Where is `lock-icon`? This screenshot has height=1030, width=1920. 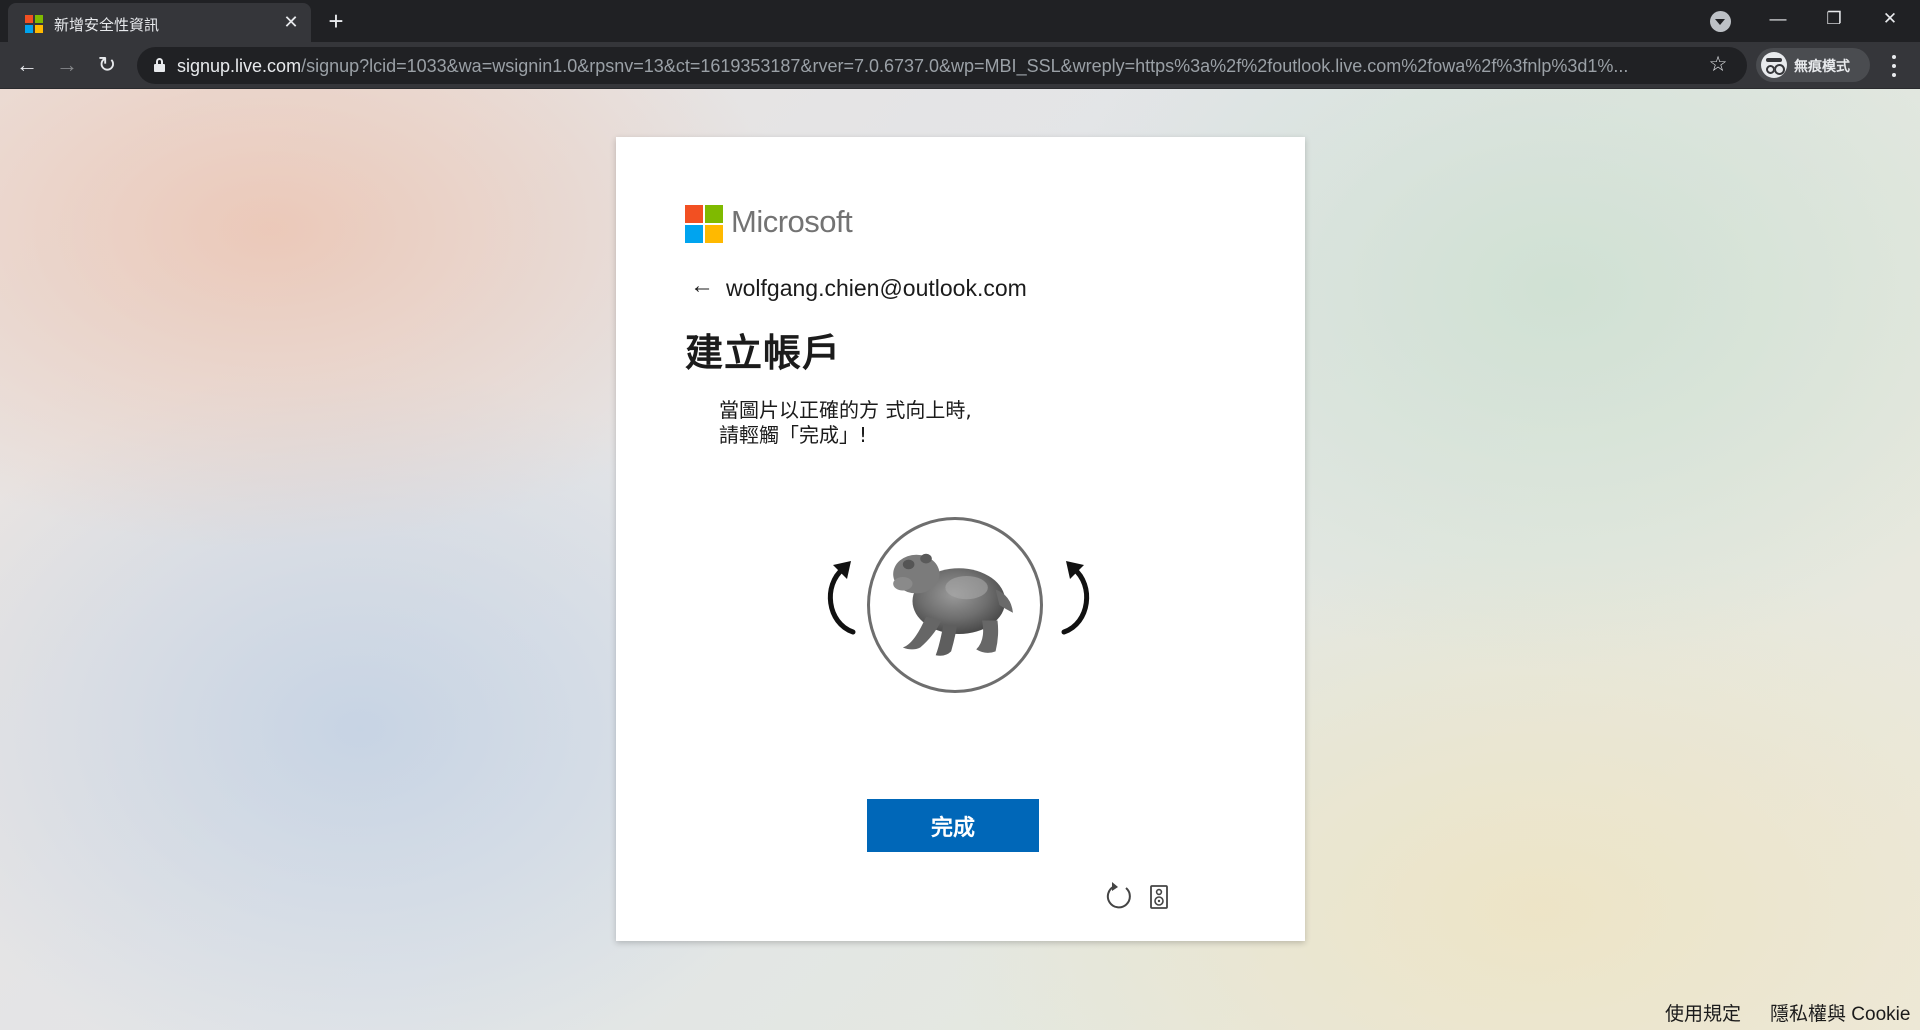 lock-icon is located at coordinates (159, 65).